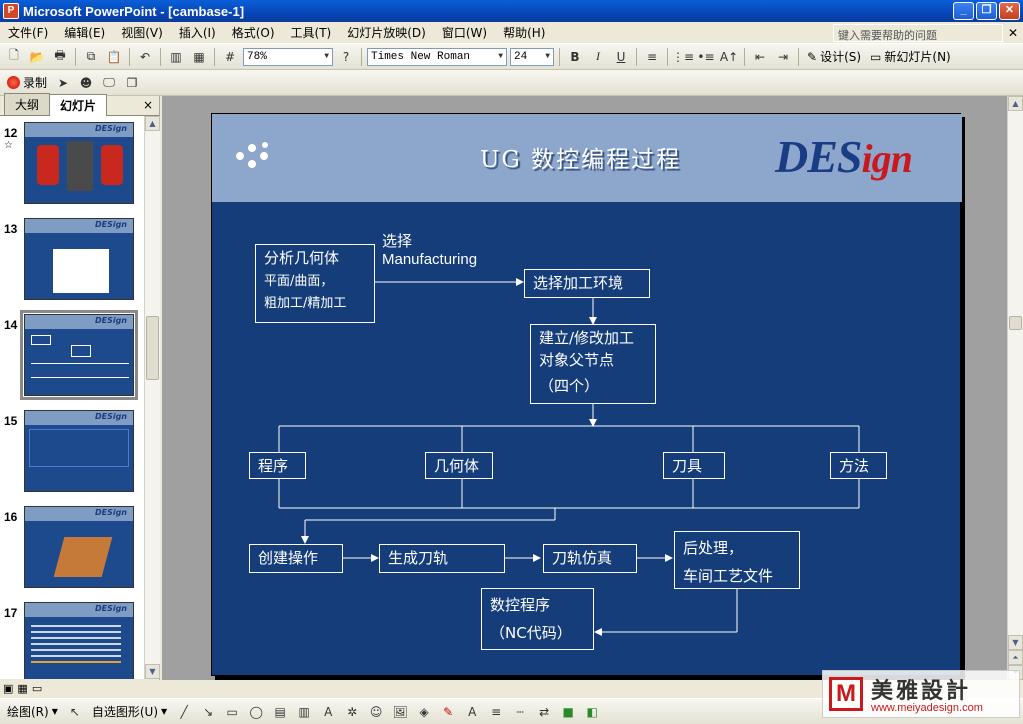  What do you see at coordinates (442, 558) in the screenshot?
I see `generate-toolpath-box: 生成刀轨` at bounding box center [442, 558].